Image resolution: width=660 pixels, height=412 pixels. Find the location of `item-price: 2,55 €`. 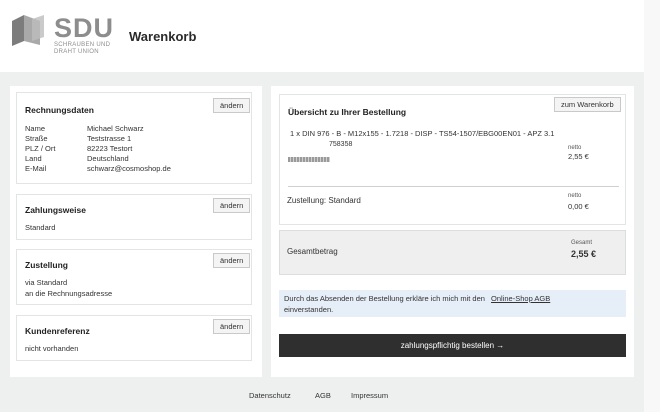

item-price: 2,55 € is located at coordinates (578, 156).